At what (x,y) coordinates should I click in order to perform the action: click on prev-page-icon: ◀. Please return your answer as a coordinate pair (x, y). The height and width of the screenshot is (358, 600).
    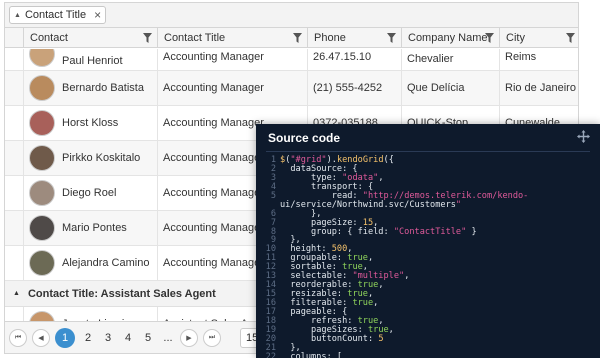
    Looking at the image, I should click on (41, 337).